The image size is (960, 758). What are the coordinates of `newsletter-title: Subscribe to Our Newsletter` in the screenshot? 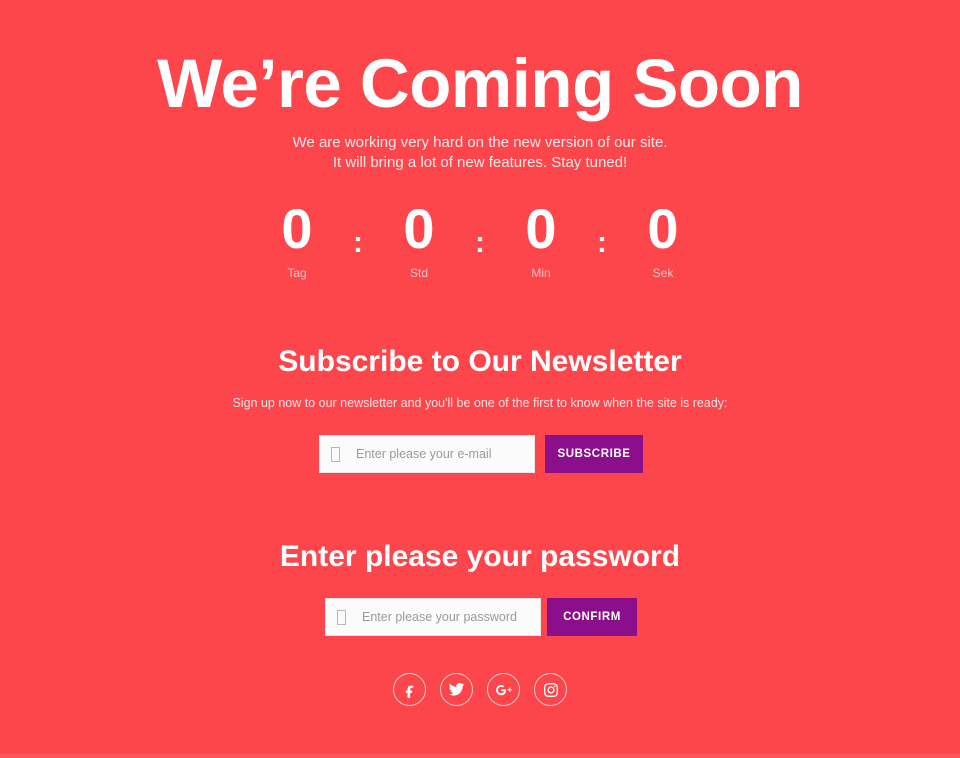 It's located at (480, 361).